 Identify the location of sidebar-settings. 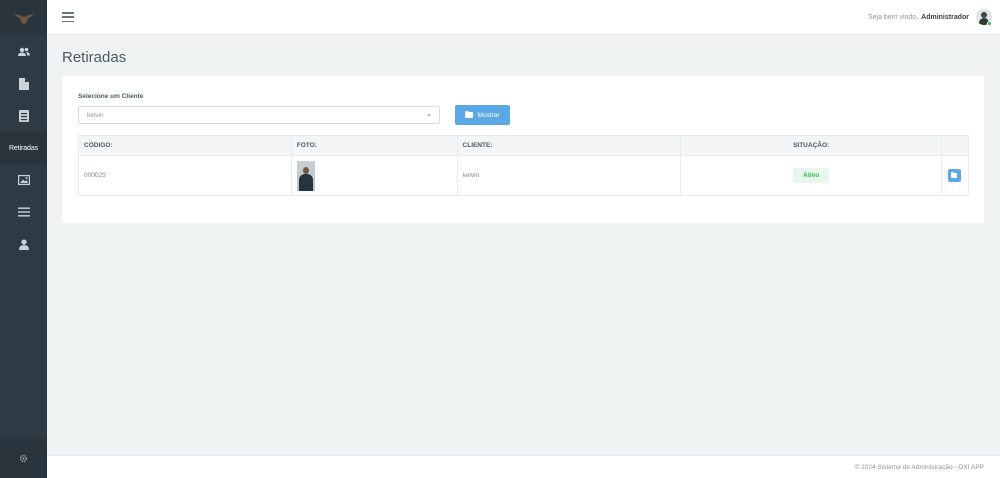
(23, 458).